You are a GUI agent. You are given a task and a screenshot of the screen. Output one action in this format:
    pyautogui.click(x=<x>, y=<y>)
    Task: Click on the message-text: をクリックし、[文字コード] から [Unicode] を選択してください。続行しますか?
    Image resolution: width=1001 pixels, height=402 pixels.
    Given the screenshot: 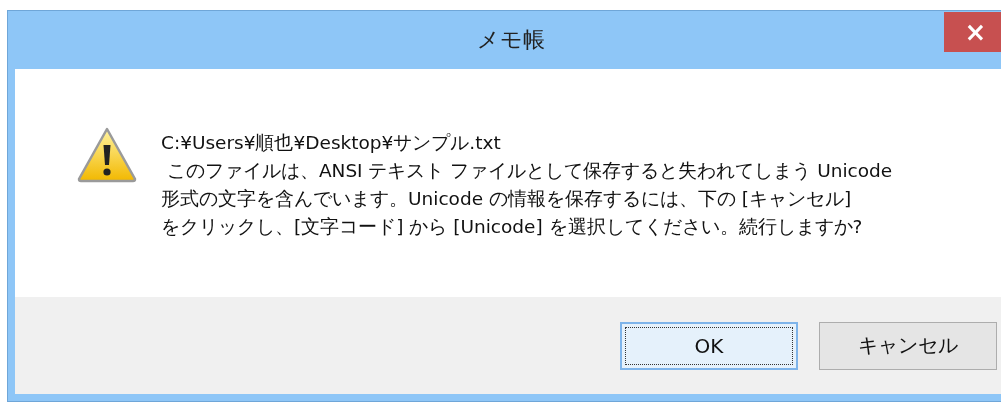 What is the action you would take?
    pyautogui.click(x=512, y=227)
    